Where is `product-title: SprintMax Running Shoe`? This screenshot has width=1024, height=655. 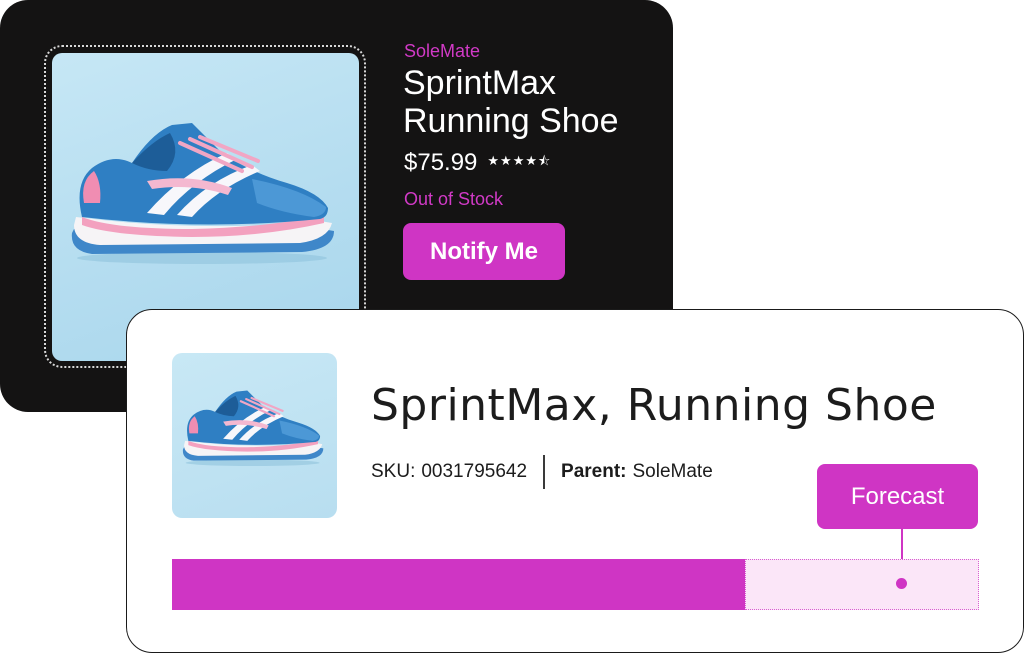
product-title: SprintMax Running Shoe is located at coordinates (511, 102).